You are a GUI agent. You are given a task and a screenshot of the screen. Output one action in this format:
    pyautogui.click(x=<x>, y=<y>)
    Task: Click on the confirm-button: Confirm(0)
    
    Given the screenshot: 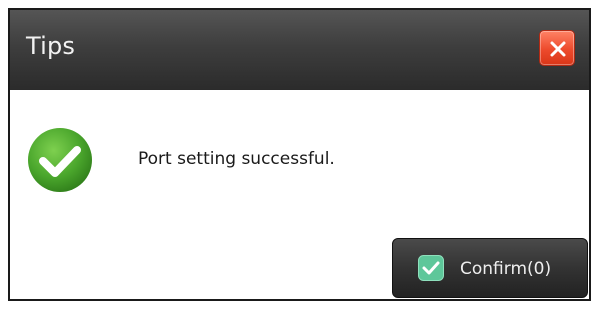 What is the action you would take?
    pyautogui.click(x=490, y=268)
    